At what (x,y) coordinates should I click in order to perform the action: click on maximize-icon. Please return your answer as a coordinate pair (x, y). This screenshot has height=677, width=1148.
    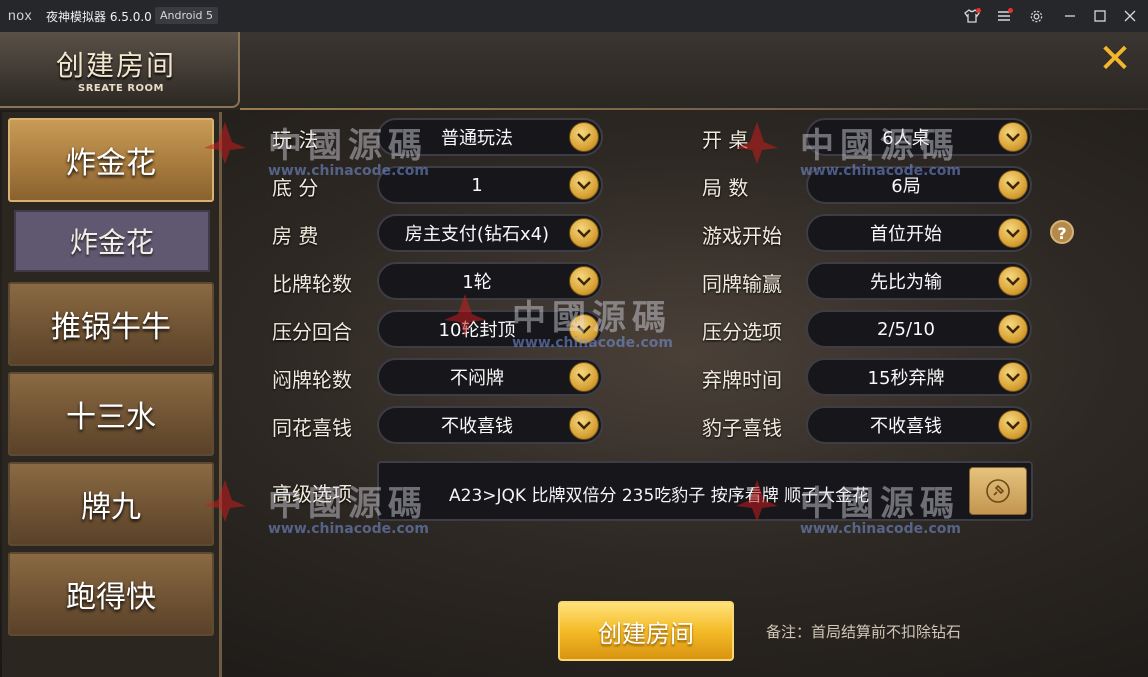
    Looking at the image, I should click on (1100, 16).